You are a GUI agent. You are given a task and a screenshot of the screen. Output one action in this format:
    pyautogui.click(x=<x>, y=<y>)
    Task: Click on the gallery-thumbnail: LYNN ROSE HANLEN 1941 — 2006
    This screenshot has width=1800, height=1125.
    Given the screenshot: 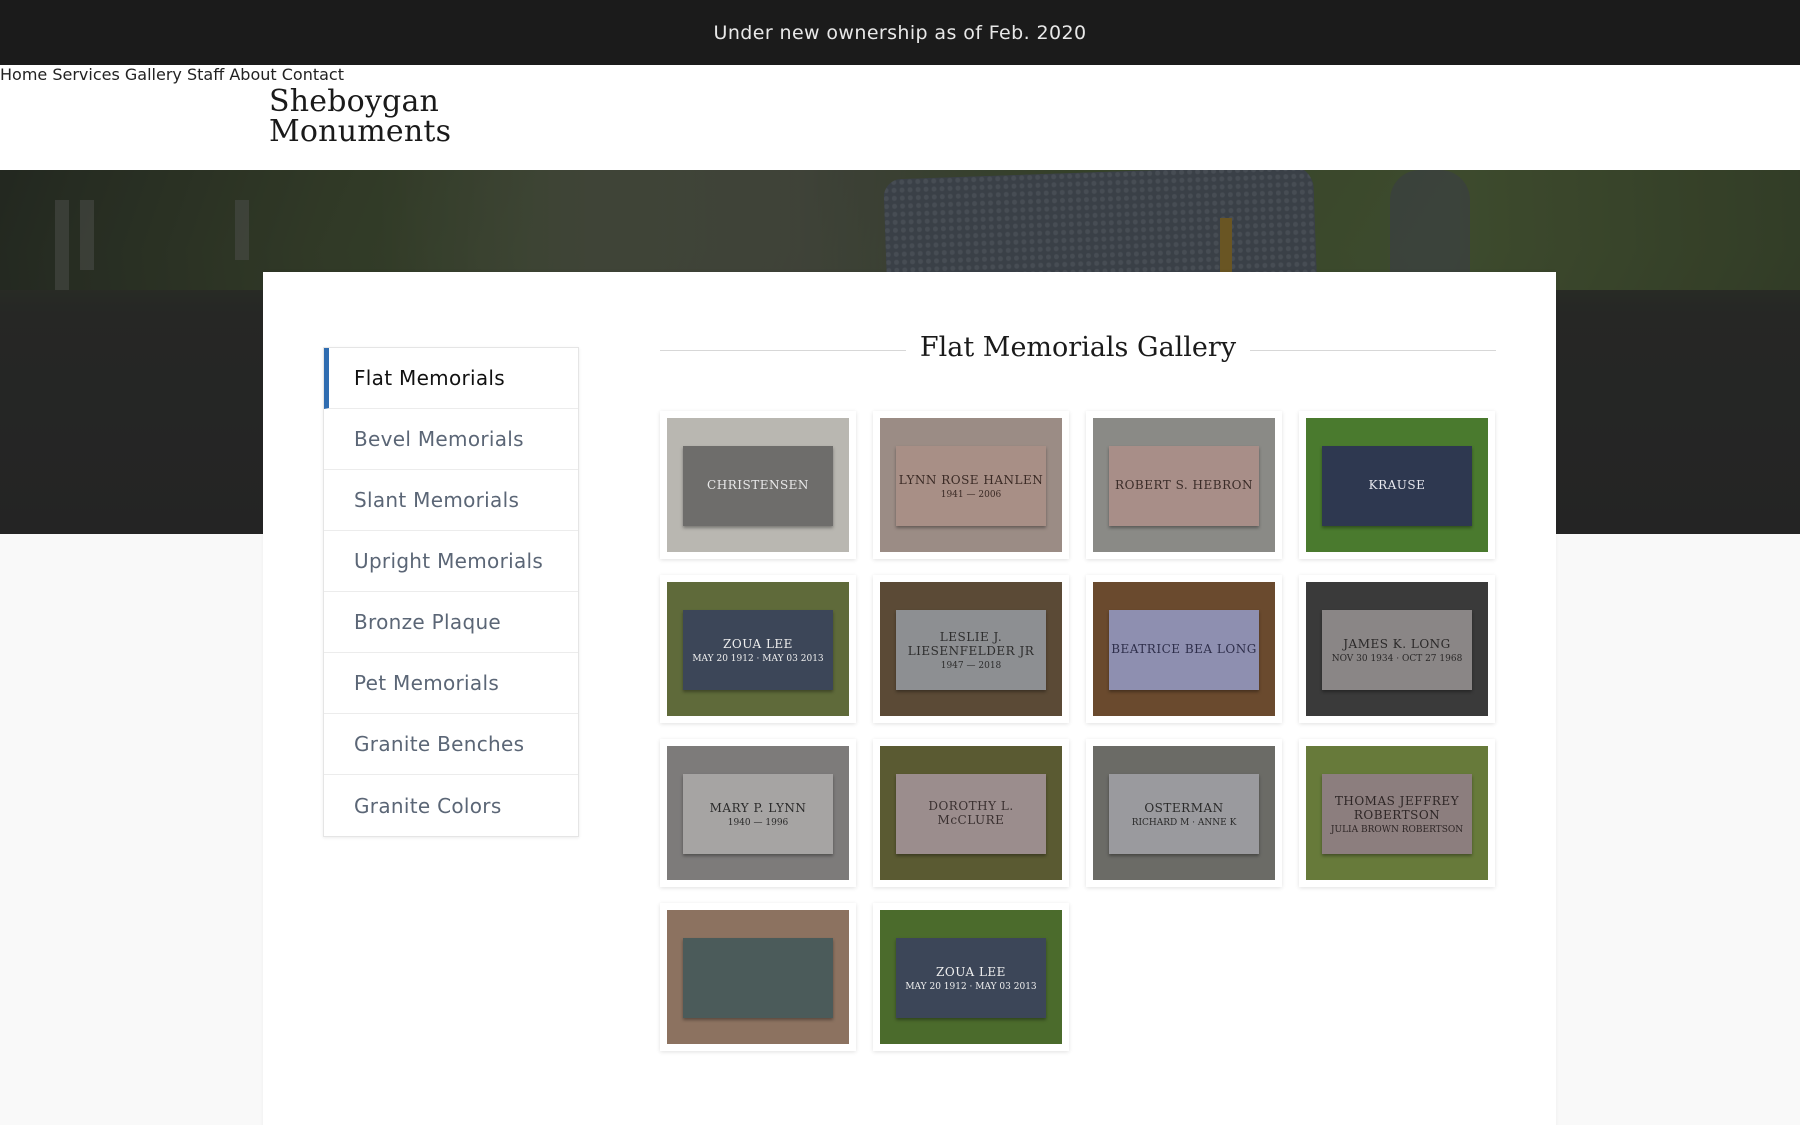 What is the action you would take?
    pyautogui.click(x=971, y=485)
    